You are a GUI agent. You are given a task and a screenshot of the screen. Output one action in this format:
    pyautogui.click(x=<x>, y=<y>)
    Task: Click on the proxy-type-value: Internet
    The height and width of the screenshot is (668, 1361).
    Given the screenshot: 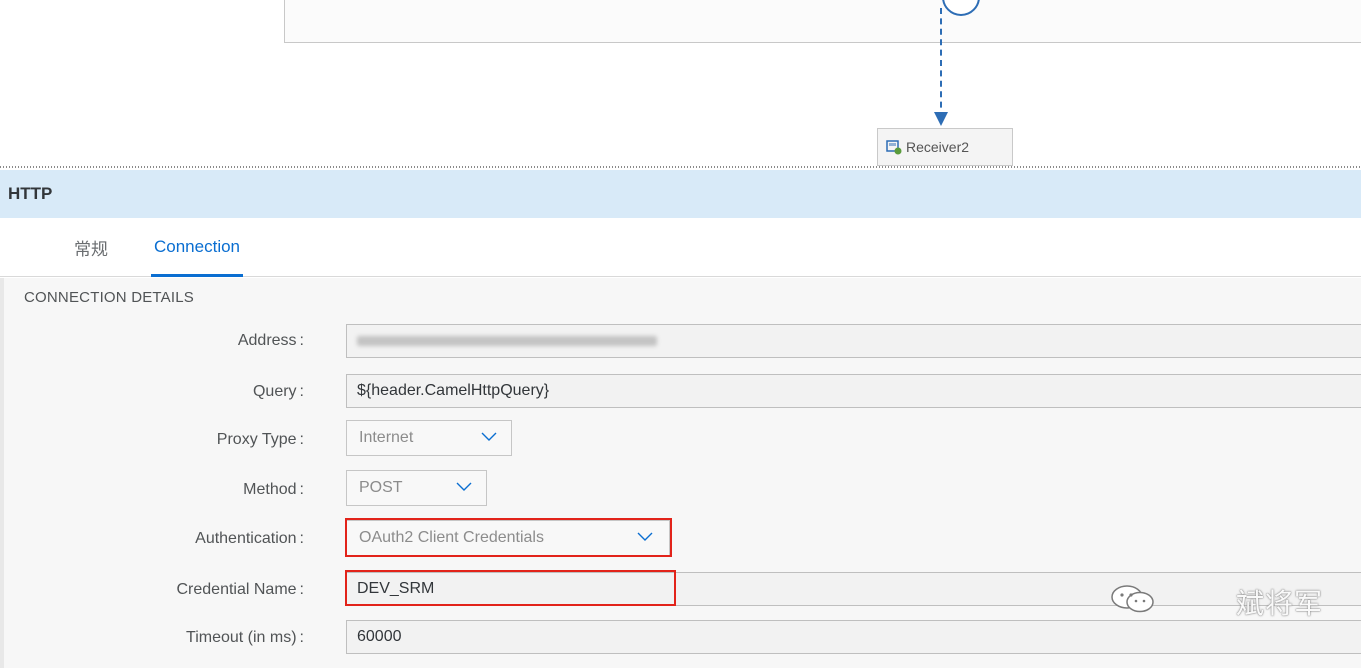 What is the action you would take?
    pyautogui.click(x=386, y=437)
    